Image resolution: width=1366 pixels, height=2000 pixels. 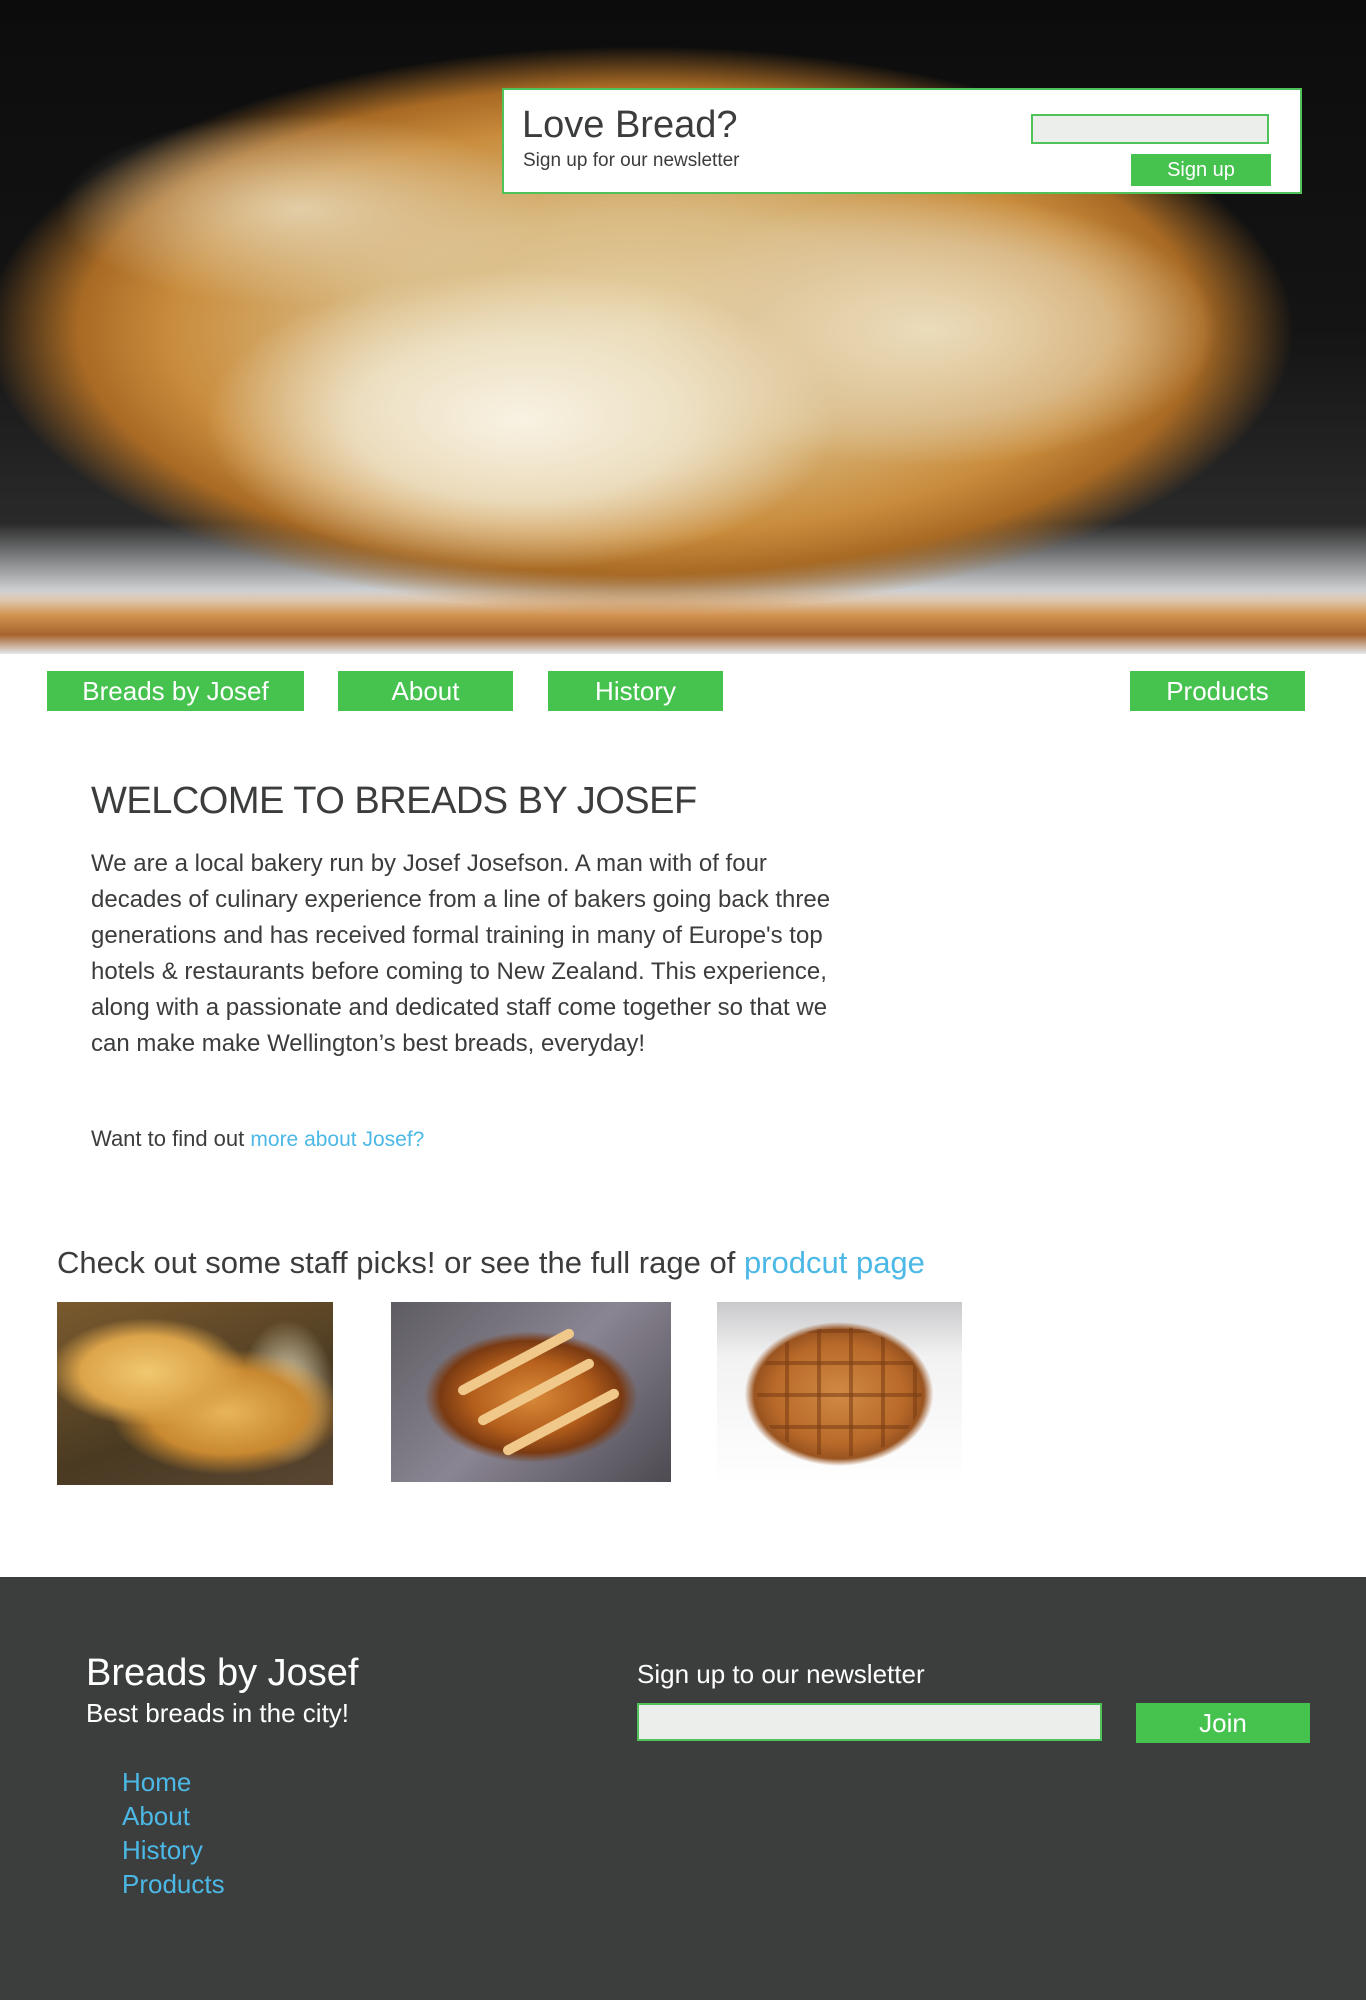 I want to click on welcome-heading: WELCOME TO BREADS BY JOSEF, so click(x=394, y=801).